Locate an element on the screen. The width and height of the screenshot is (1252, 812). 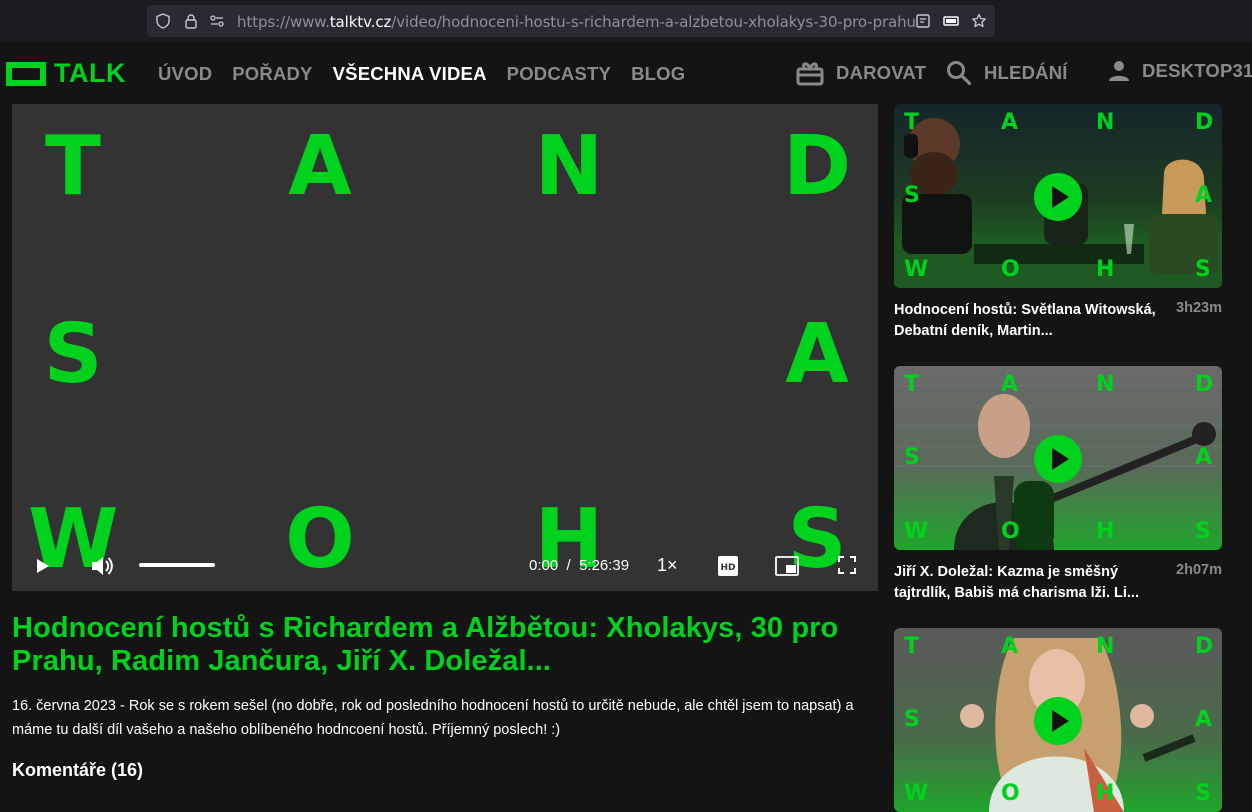
user-account-link: DESKTOP31 is located at coordinates (1180, 71).